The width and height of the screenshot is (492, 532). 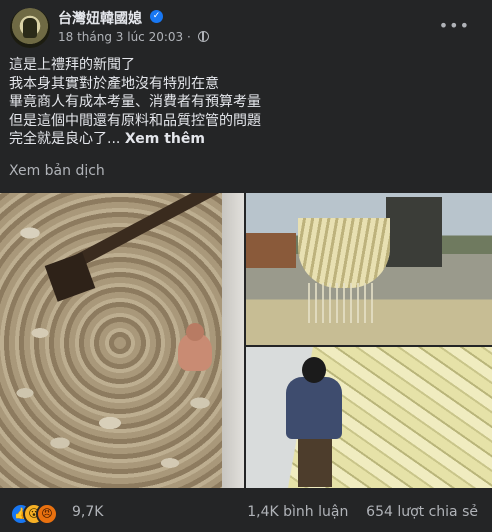 I want to click on post-line: 這是上禮拜的新聞了, so click(x=72, y=65).